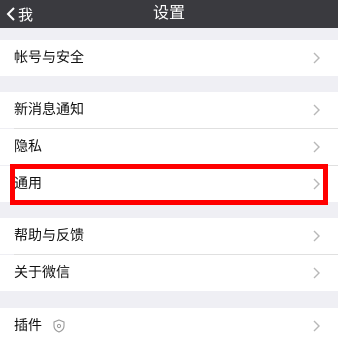 This screenshot has height=344, width=338. What do you see at coordinates (28, 147) in the screenshot?
I see `item-label: 隐私` at bounding box center [28, 147].